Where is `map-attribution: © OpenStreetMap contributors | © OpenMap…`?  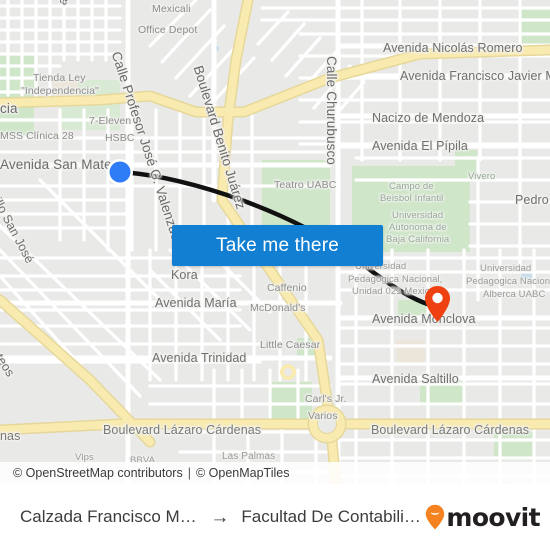
map-attribution: © OpenStreetMap contributors | © OpenMap… is located at coordinates (275, 473).